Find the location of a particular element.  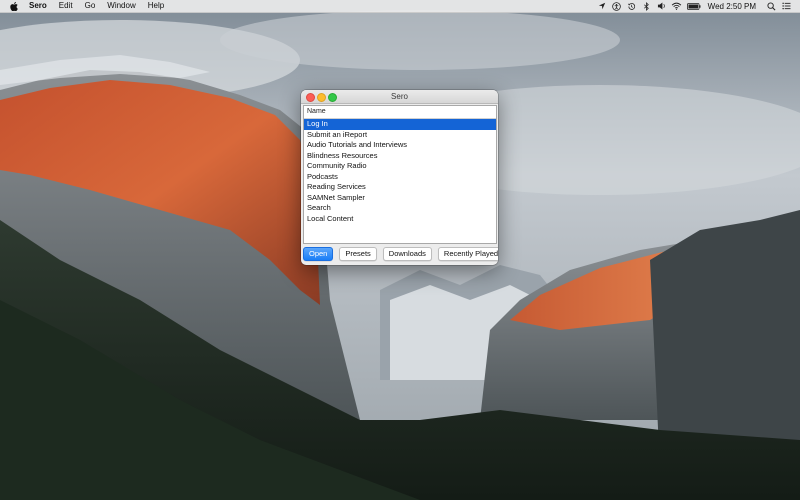

list-item: Log In is located at coordinates (400, 124).